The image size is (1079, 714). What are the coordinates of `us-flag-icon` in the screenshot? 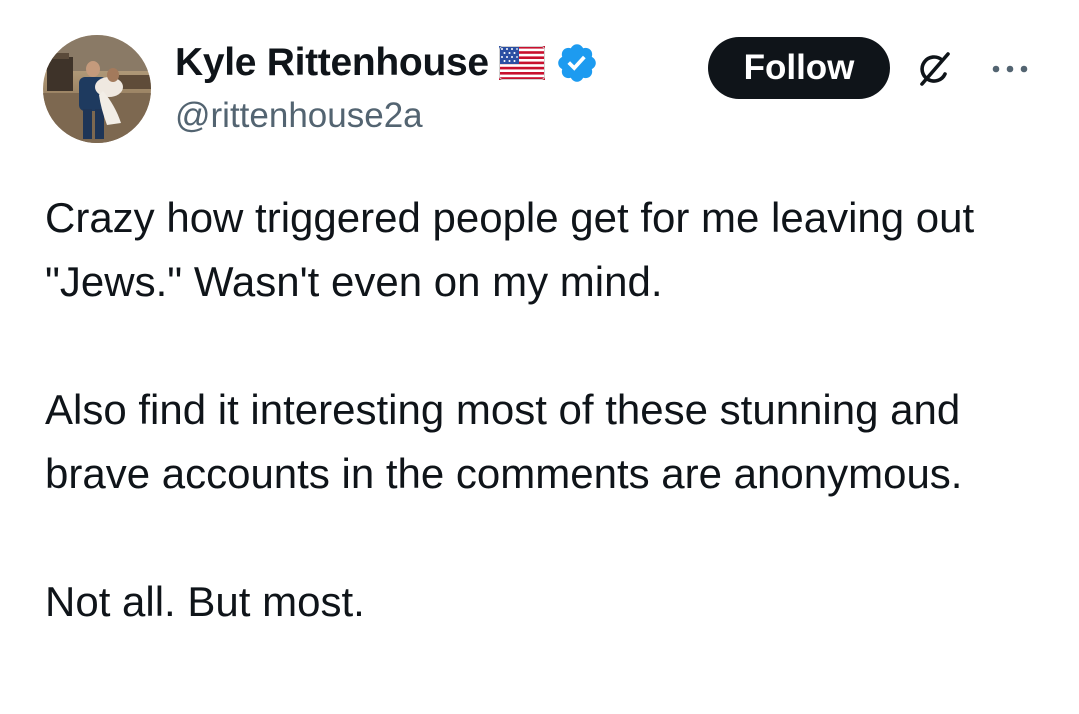 It's located at (521, 63).